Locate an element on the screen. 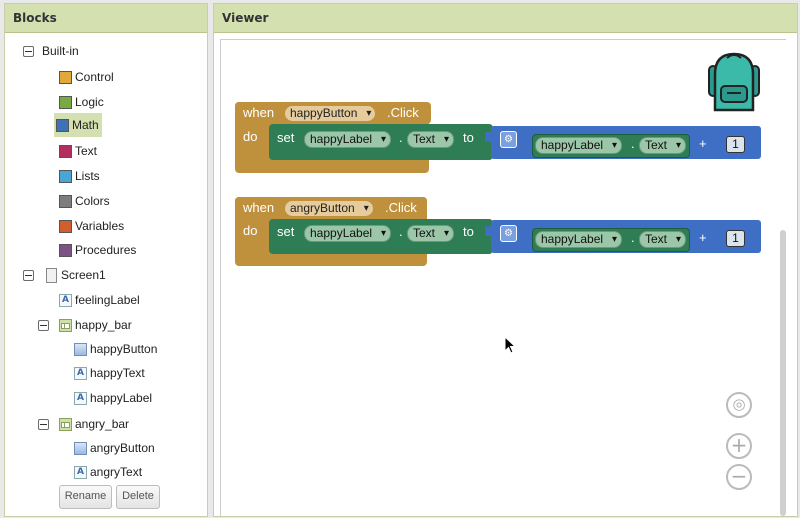 The width and height of the screenshot is (800, 518). angry-bar-collapse-toggle is located at coordinates (43, 424).